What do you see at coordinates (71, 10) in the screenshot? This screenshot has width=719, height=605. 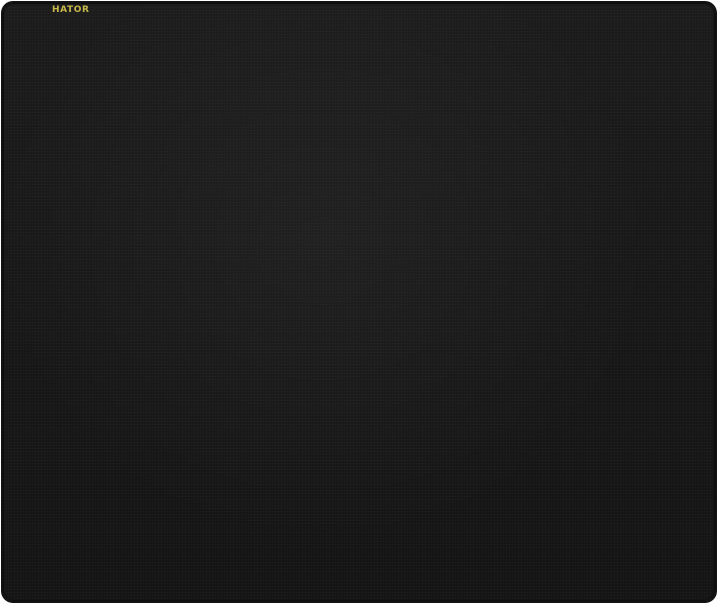 I see `brand-logo: HATOR` at bounding box center [71, 10].